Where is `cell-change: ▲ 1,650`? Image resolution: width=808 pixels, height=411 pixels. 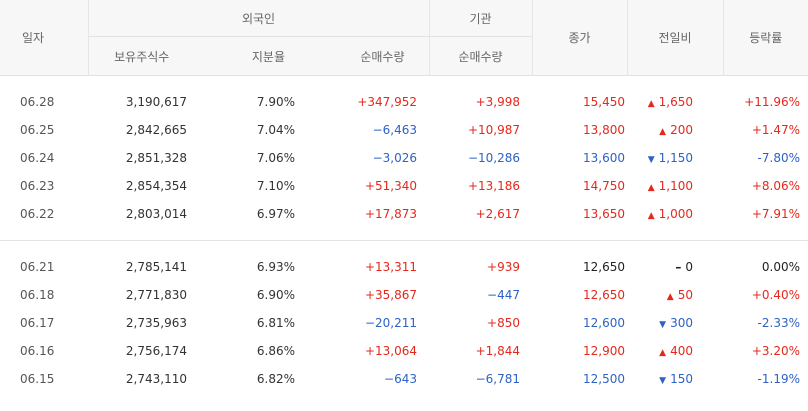
cell-change: ▲ 1,650 is located at coordinates (675, 102).